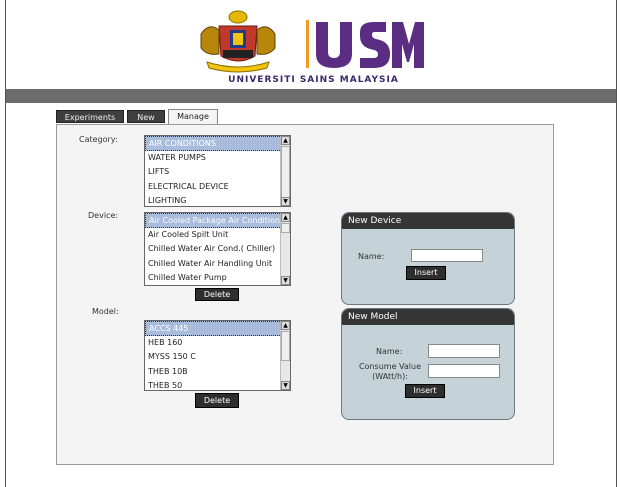 Image resolution: width=622 pixels, height=487 pixels. What do you see at coordinates (425, 391) in the screenshot?
I see `model-insert-button: Insert` at bounding box center [425, 391].